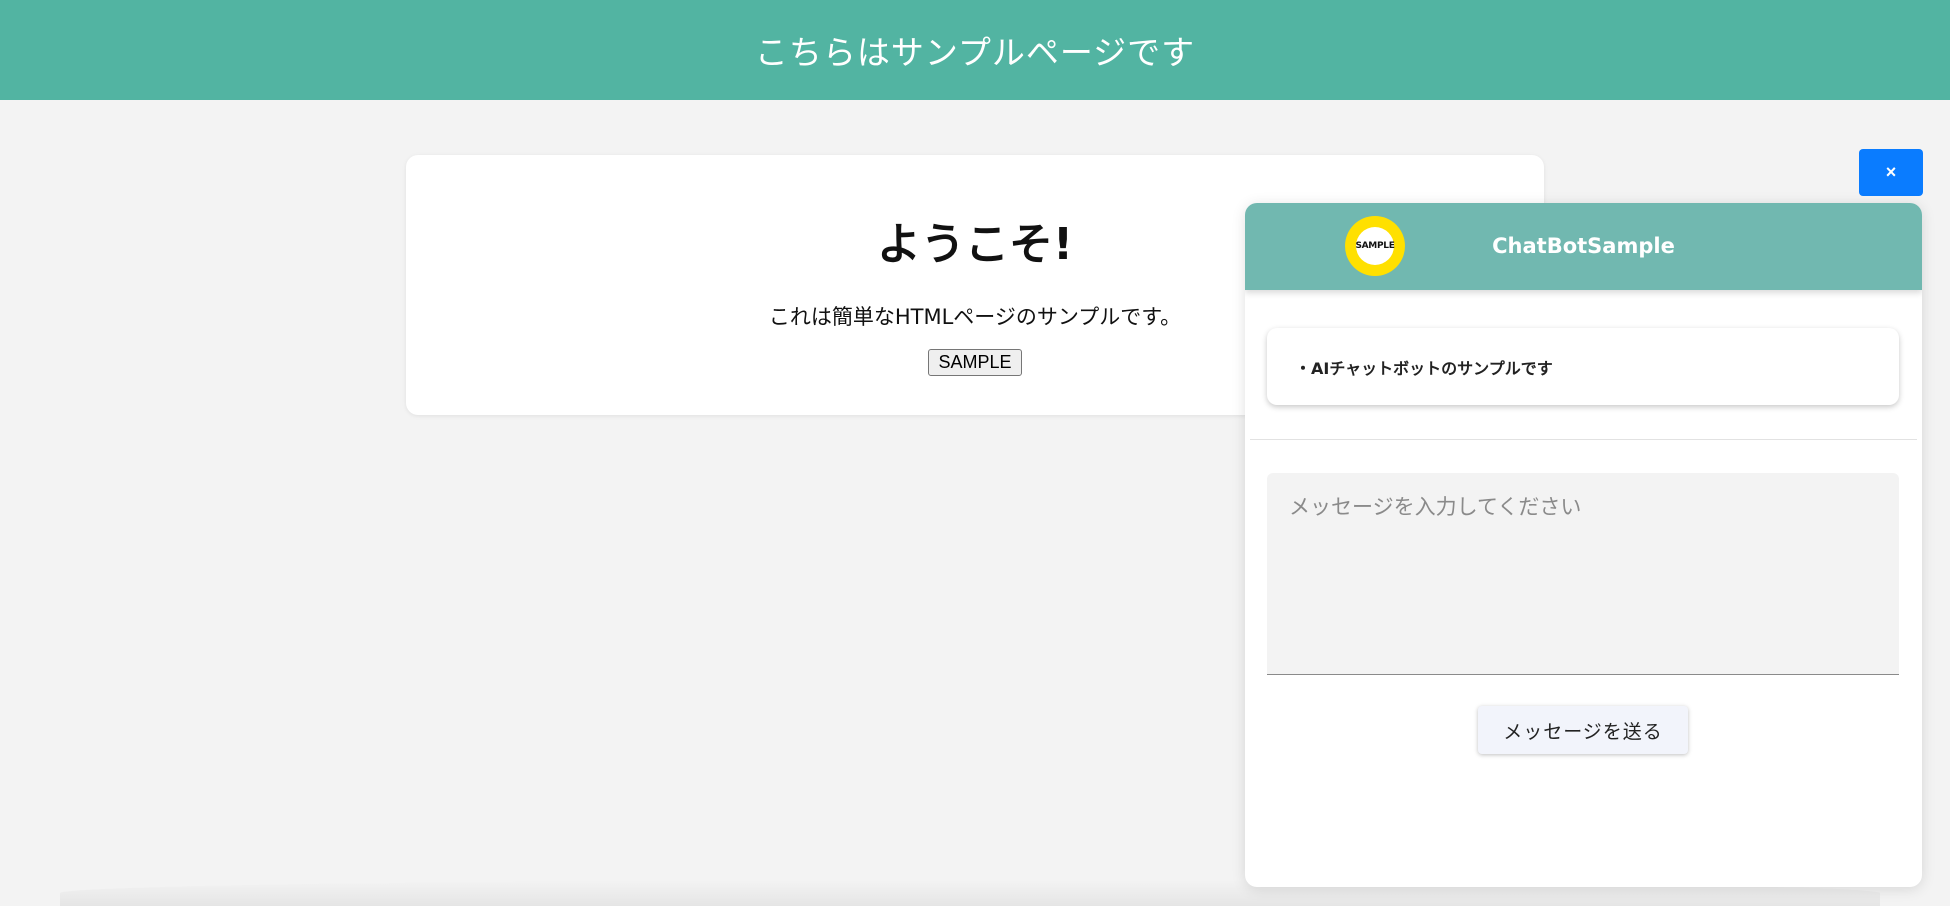 This screenshot has height=906, width=1950. I want to click on chatbot-header: SAMPLE ChatBotSample, so click(1583, 246).